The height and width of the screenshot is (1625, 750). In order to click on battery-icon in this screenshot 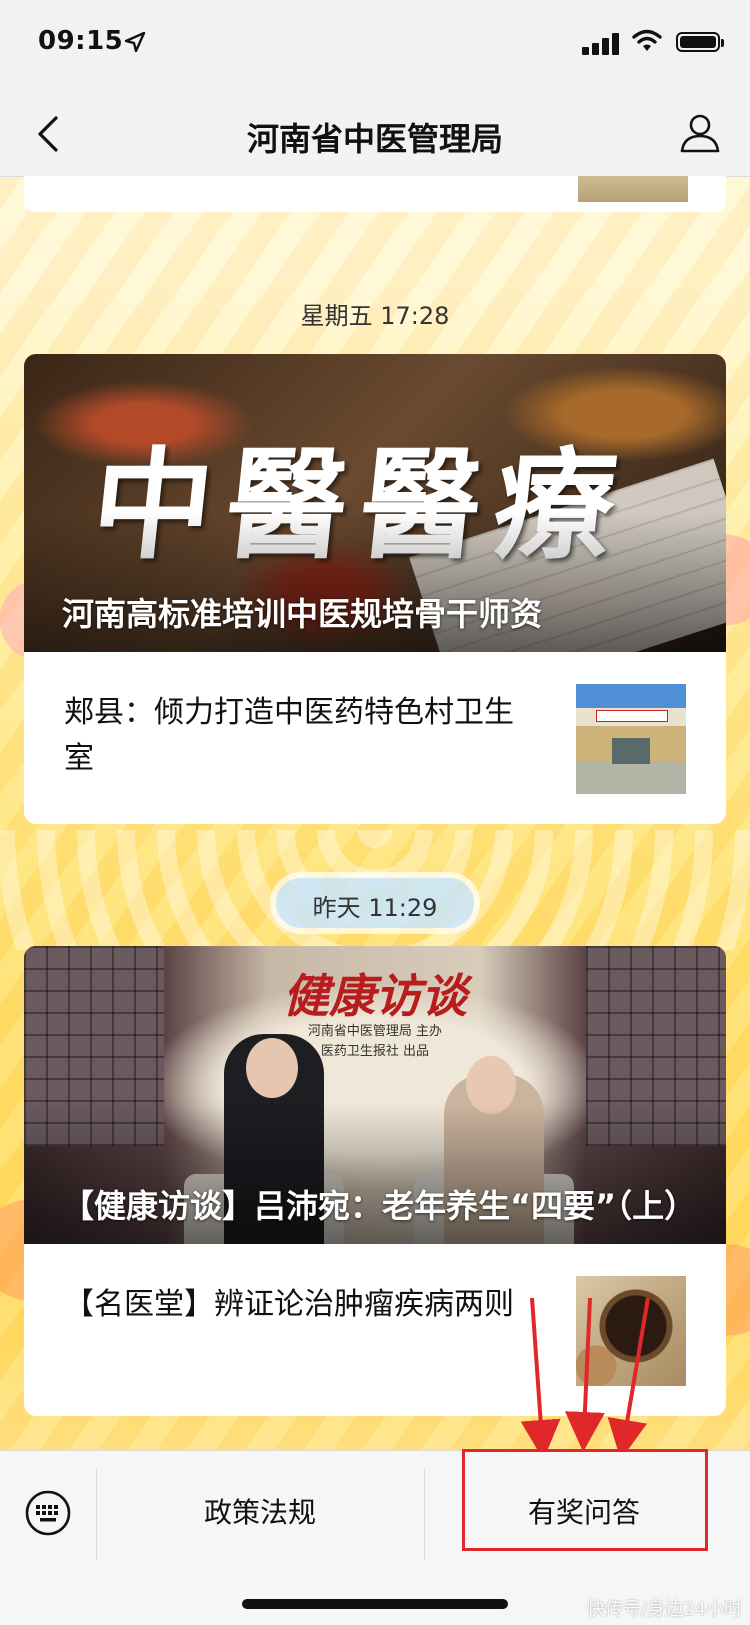, I will do `click(700, 42)`.